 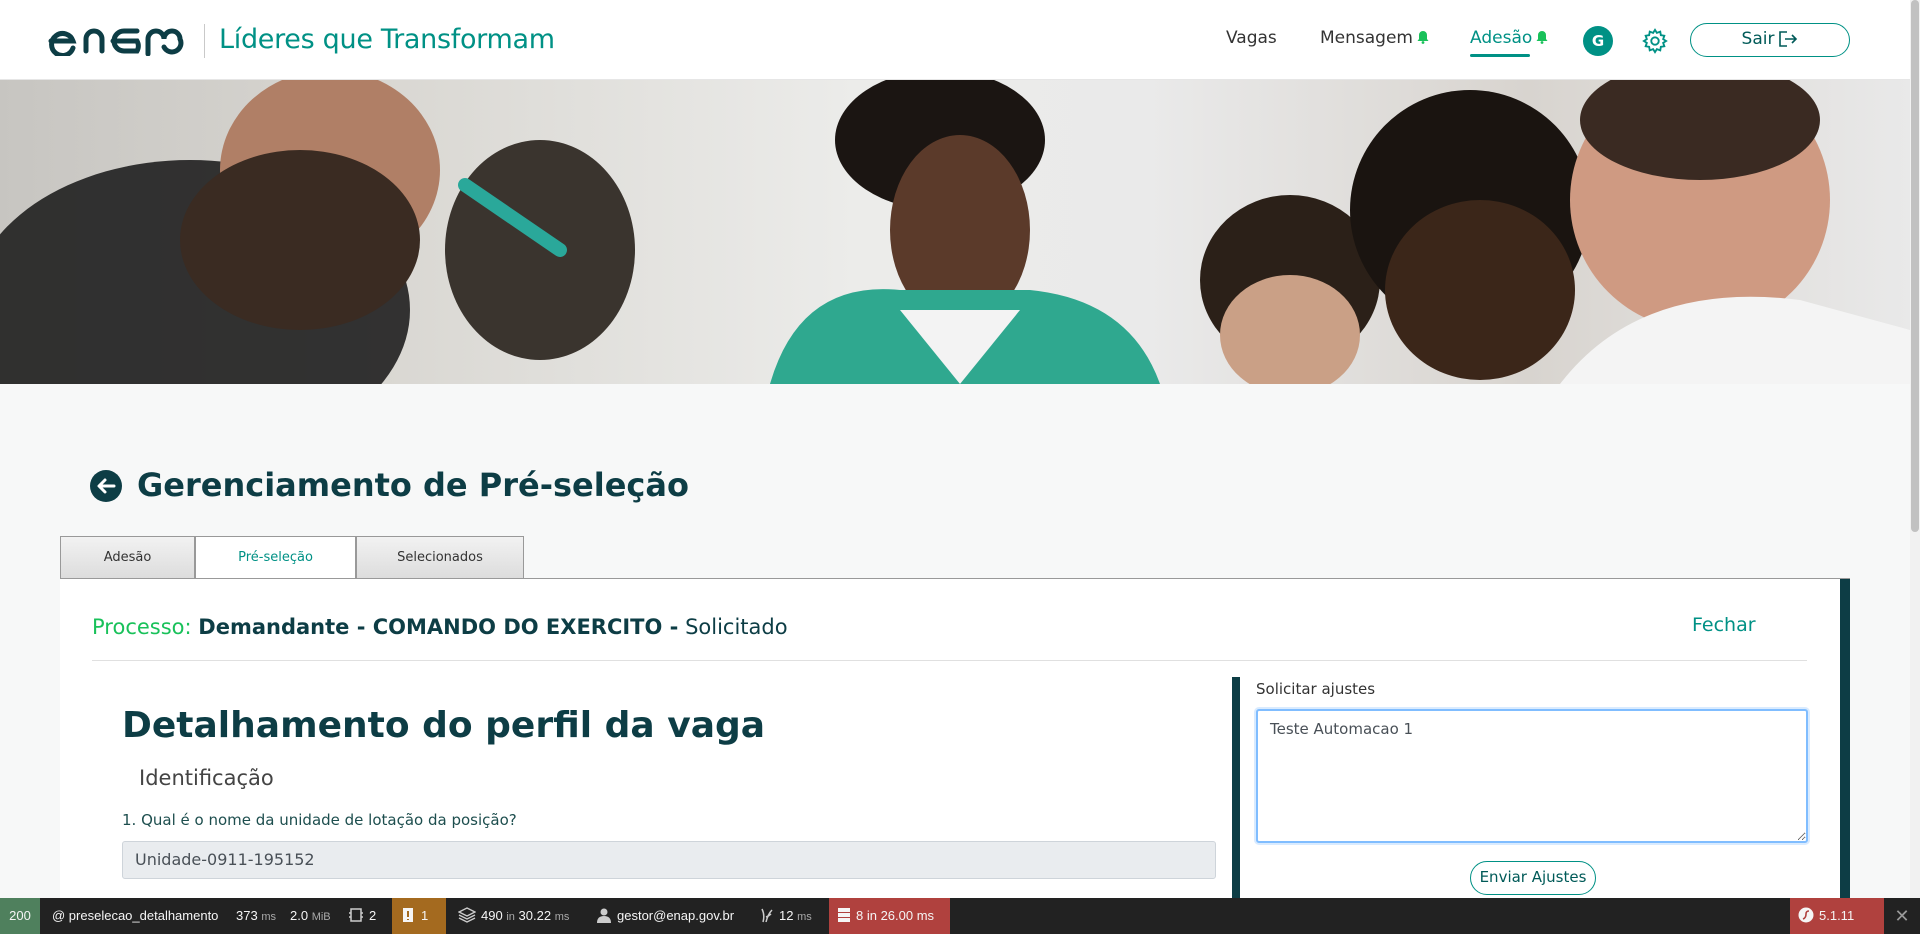 What do you see at coordinates (127, 557) in the screenshot?
I see `tab-adesao: Adesão` at bounding box center [127, 557].